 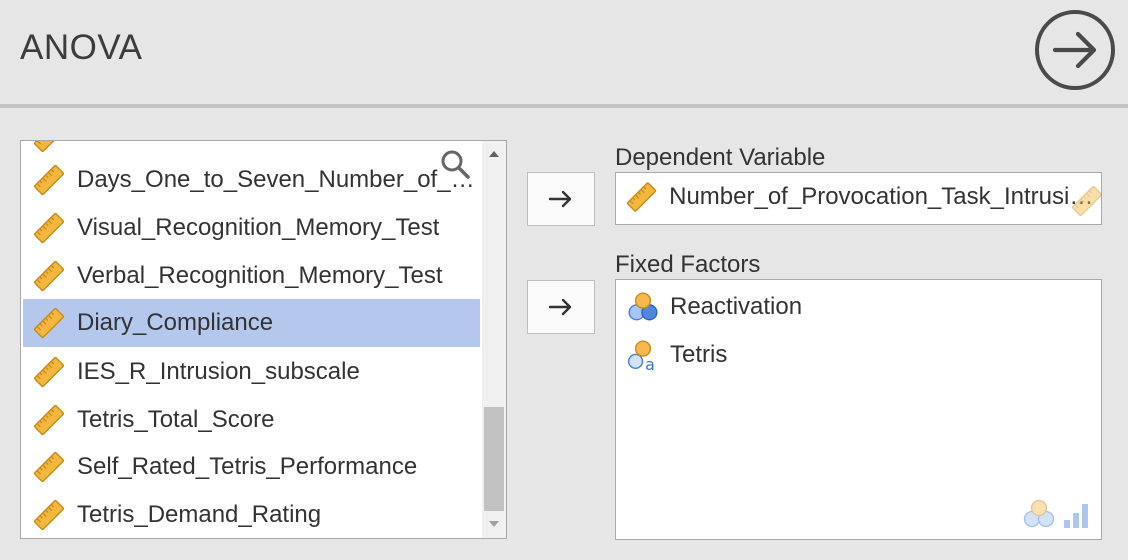 I want to click on run-analysis-button, so click(x=1075, y=50).